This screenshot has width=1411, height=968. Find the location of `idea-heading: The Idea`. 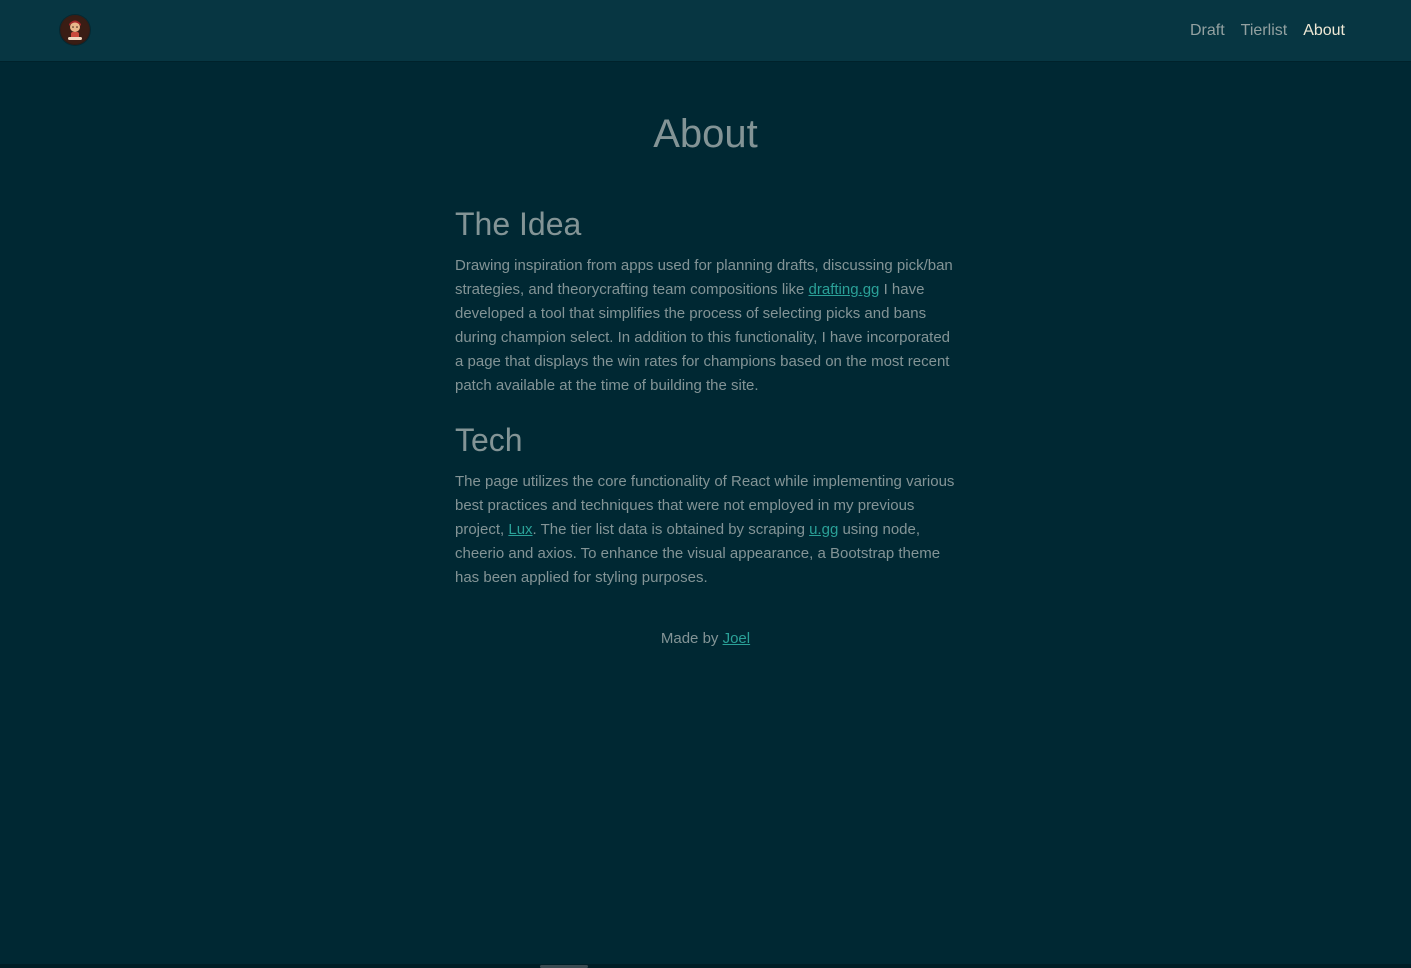

idea-heading: The Idea is located at coordinates (518, 224).